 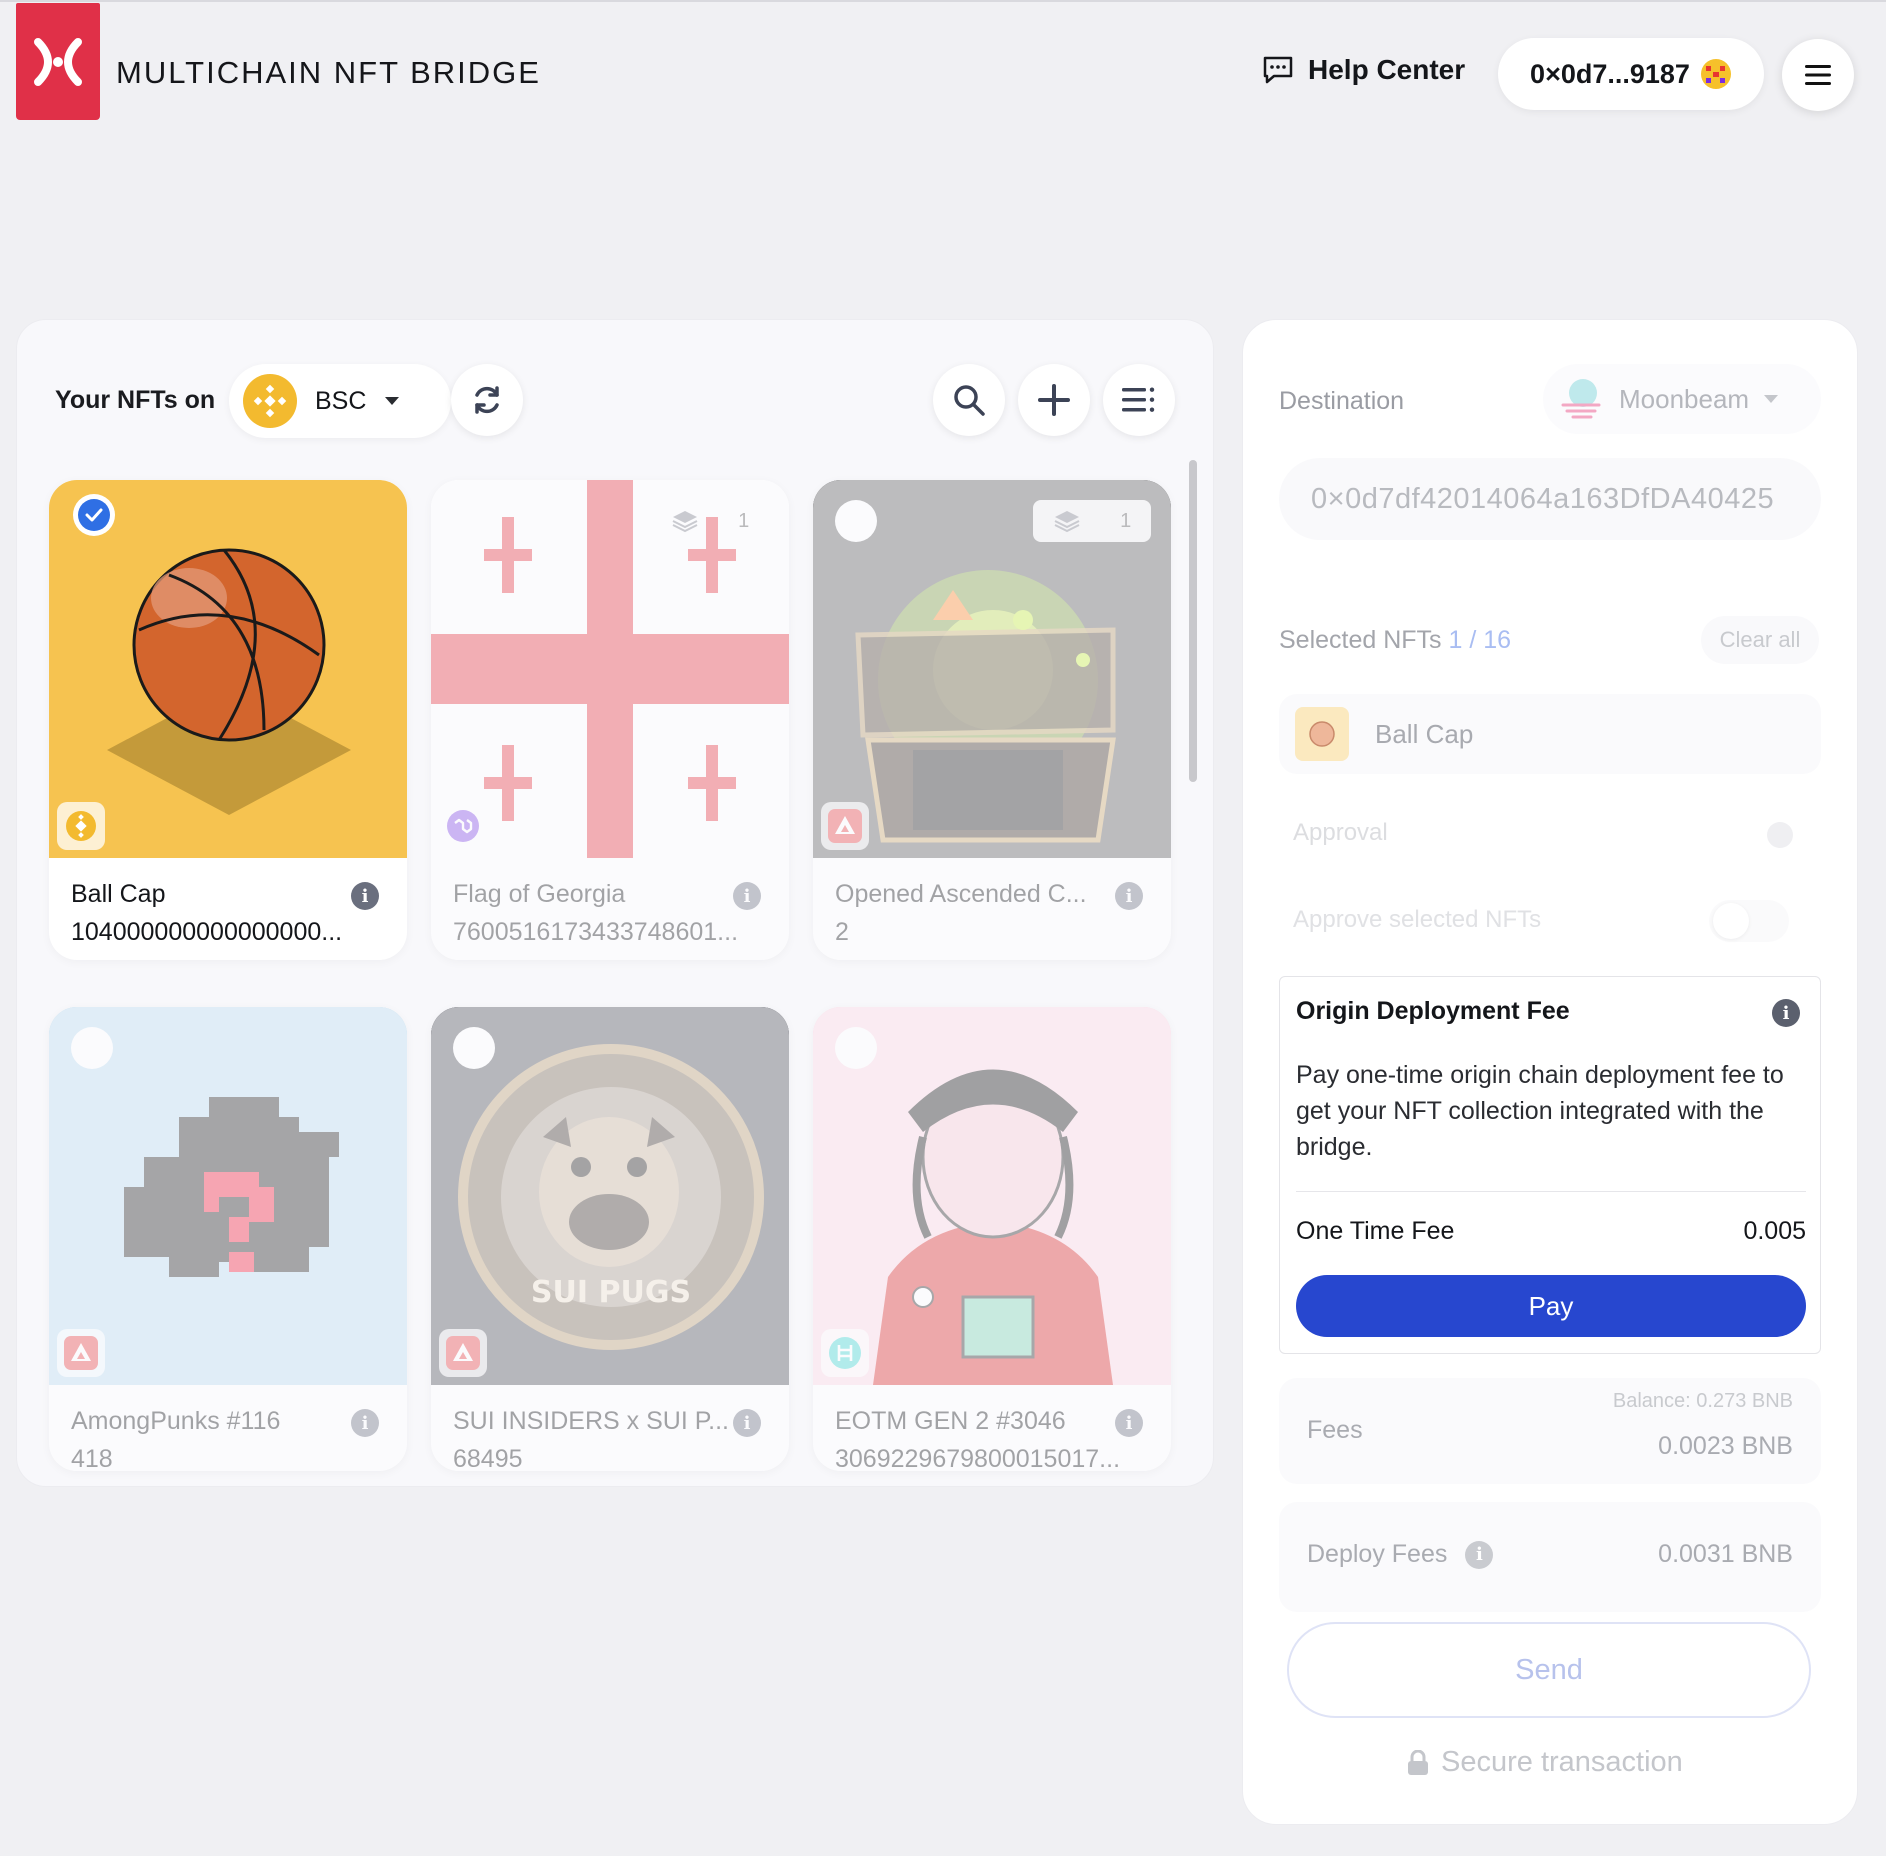 I want to click on search-icon, so click(x=969, y=400).